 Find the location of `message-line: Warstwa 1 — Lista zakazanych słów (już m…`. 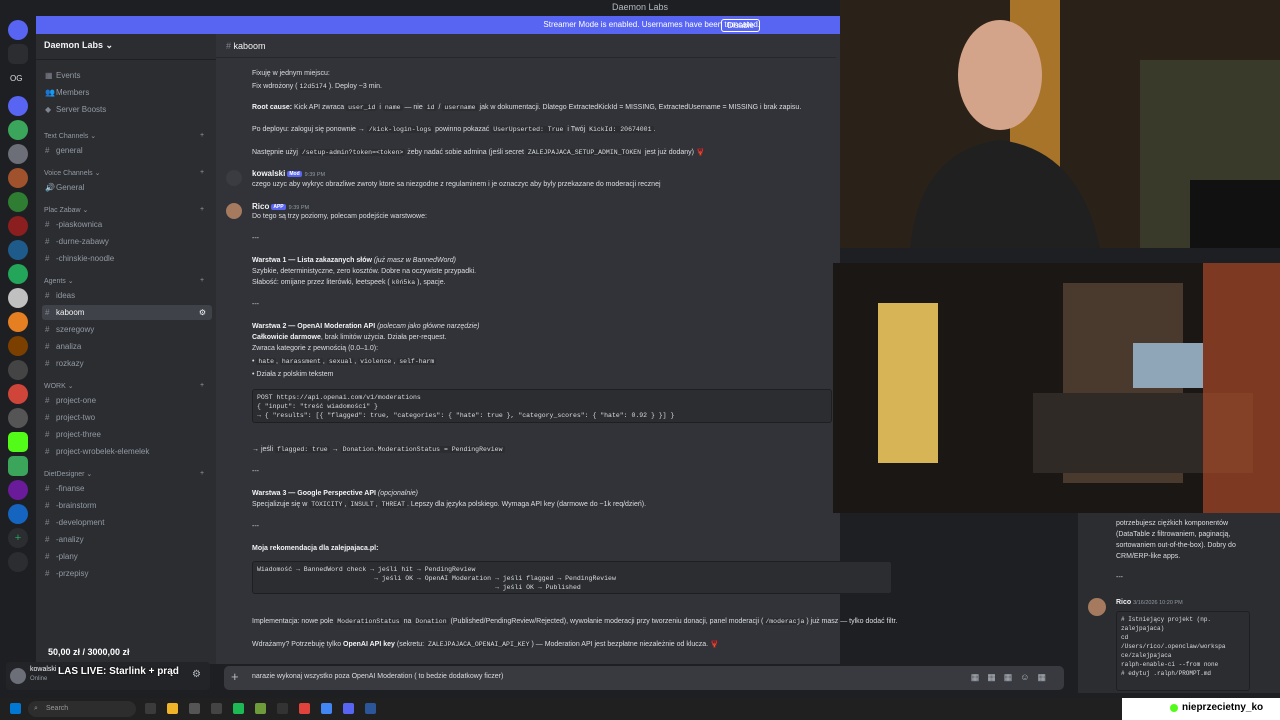

message-line: Warstwa 1 — Lista zakazanych słów (już m… is located at coordinates (354, 260).